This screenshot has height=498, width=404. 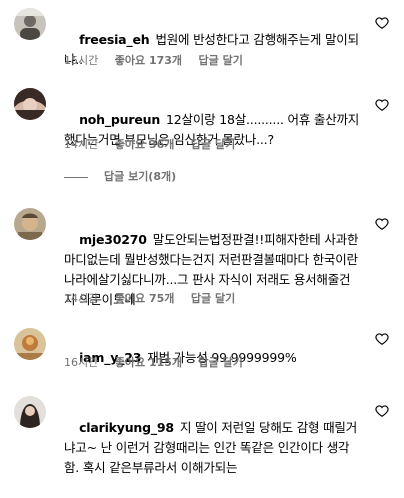 What do you see at coordinates (113, 239) in the screenshot?
I see `comment-username: mje30270` at bounding box center [113, 239].